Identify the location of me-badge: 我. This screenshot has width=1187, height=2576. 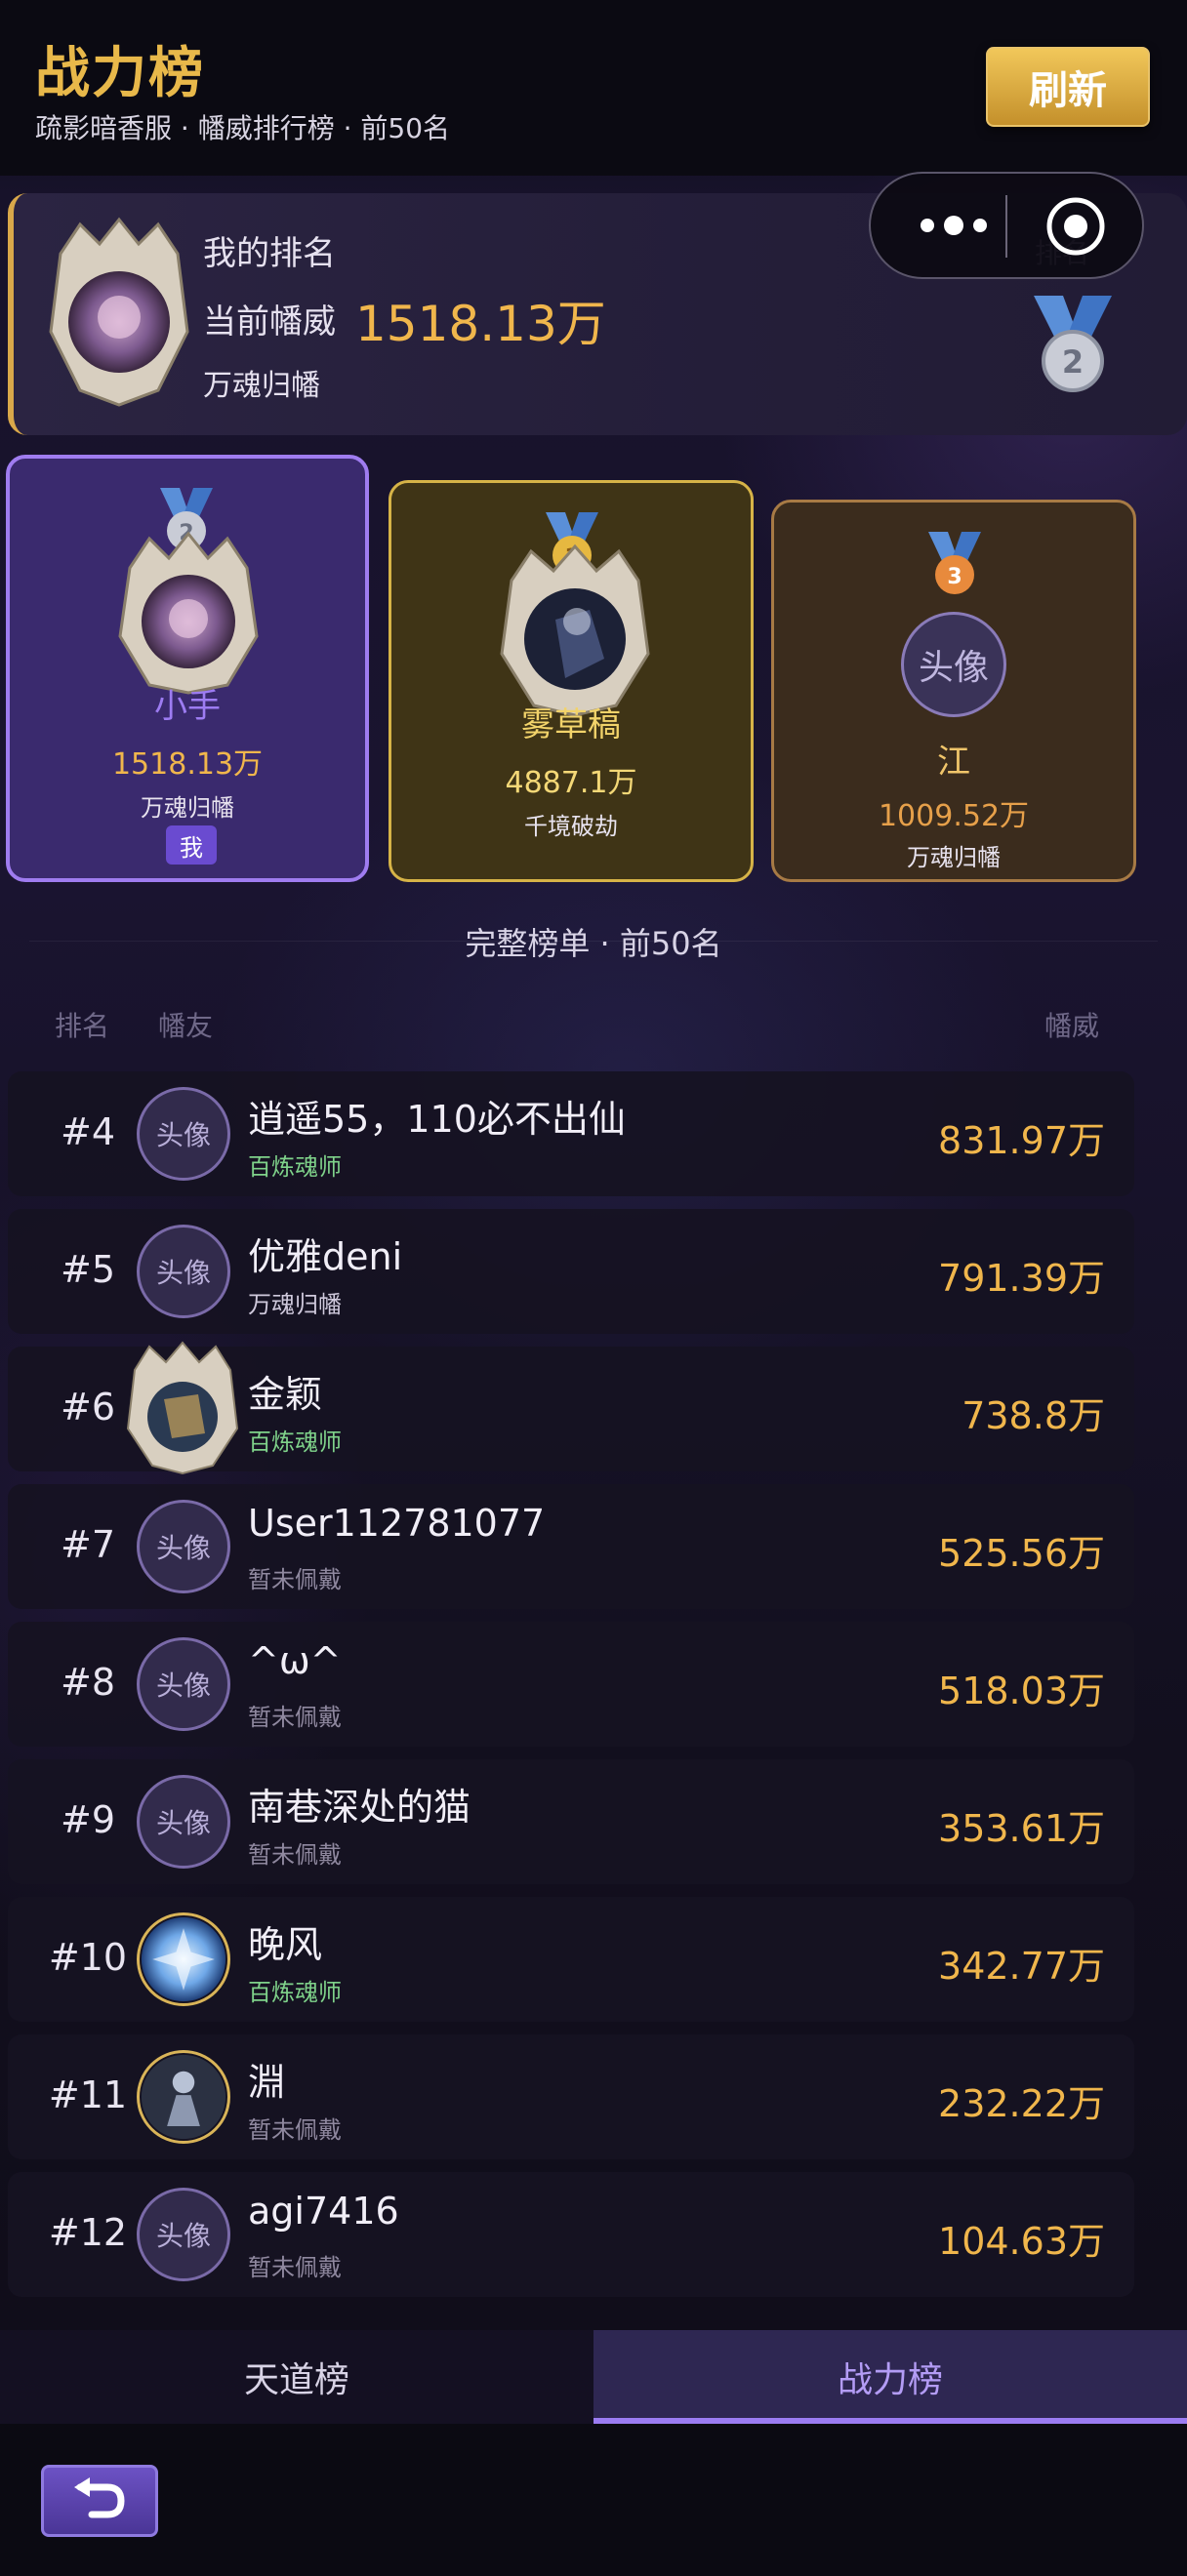
(191, 845).